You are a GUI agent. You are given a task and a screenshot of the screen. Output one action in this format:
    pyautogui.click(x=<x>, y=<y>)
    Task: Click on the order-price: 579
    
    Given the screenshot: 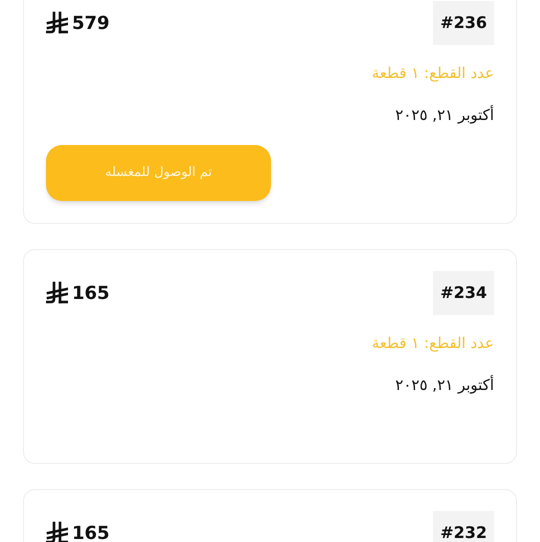 What is the action you would take?
    pyautogui.click(x=91, y=24)
    